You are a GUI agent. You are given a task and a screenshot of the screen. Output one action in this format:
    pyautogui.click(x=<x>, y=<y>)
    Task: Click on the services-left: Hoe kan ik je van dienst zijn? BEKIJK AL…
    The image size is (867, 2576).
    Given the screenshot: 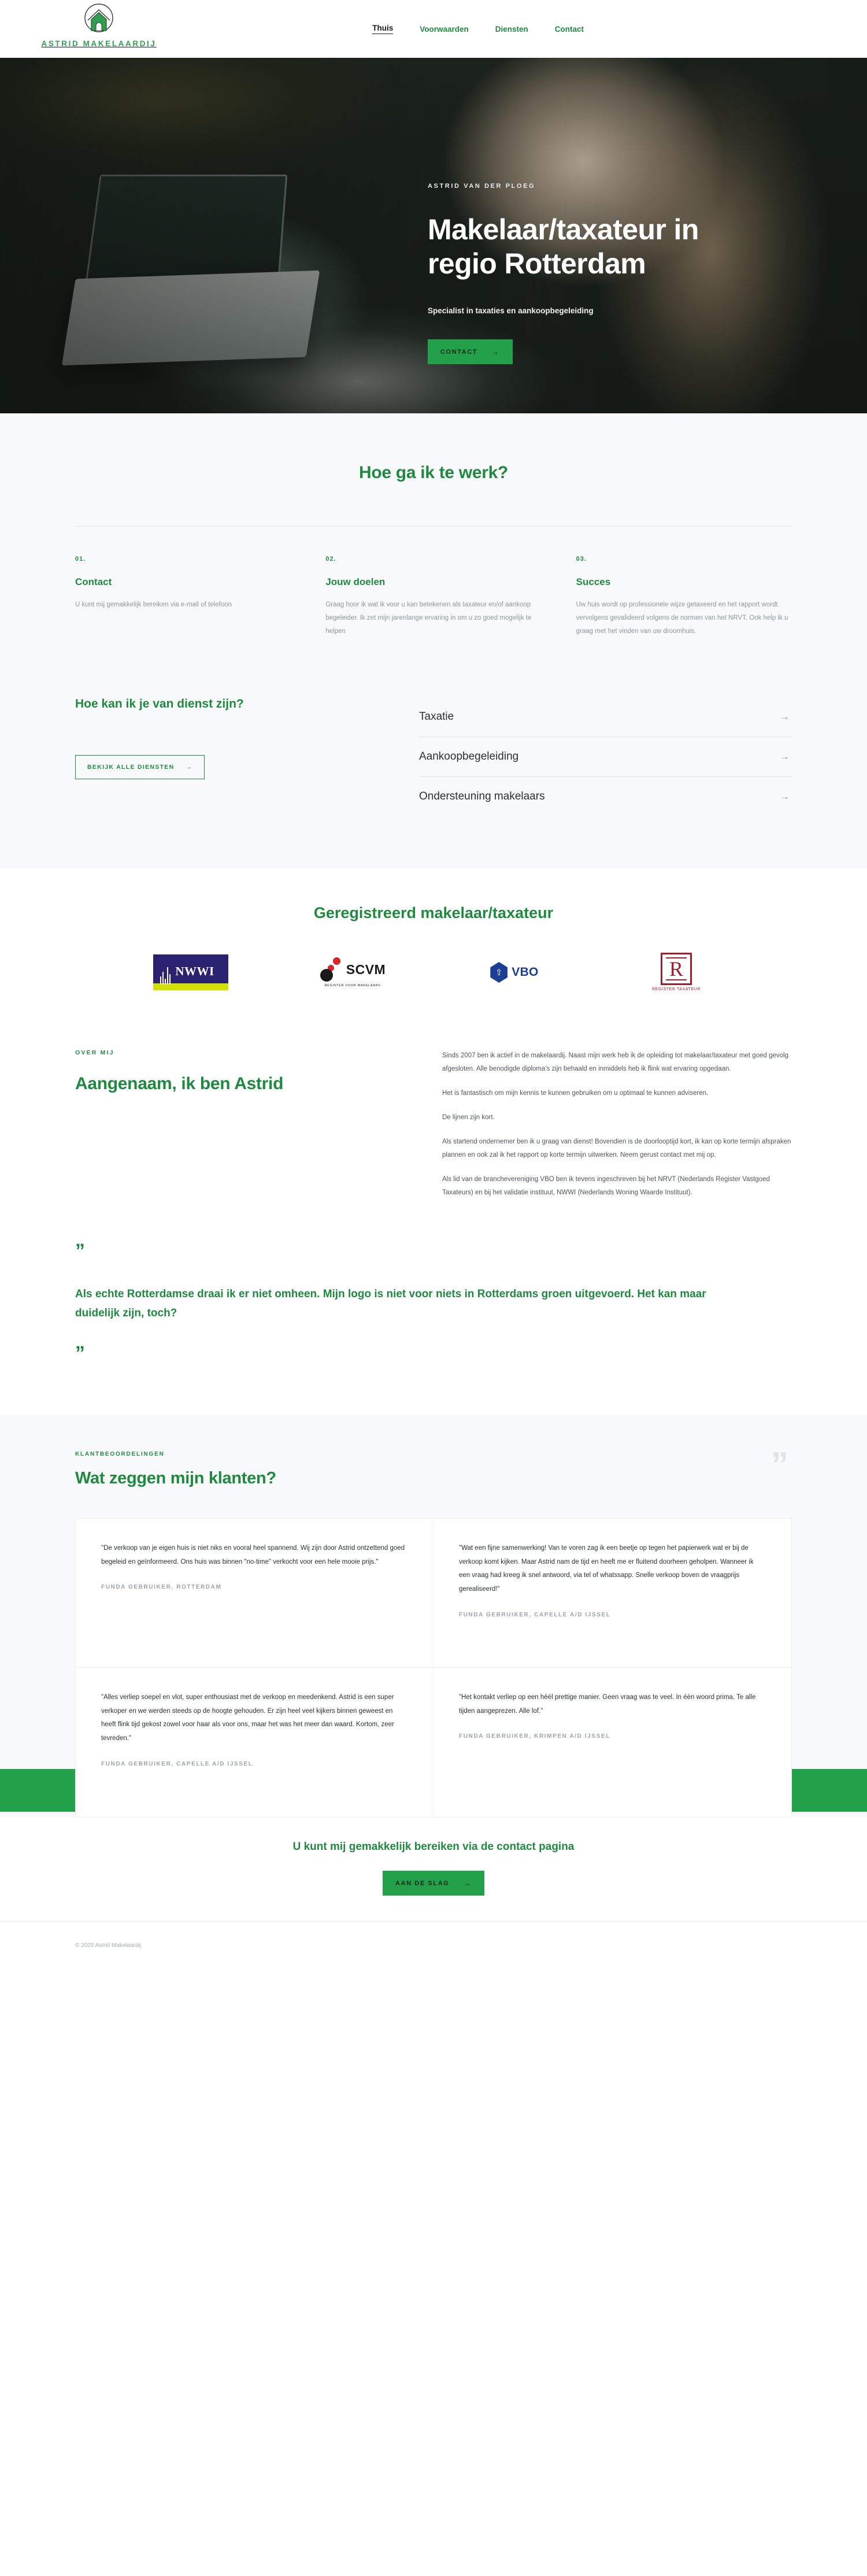 What is the action you would take?
    pyautogui.click(x=232, y=757)
    